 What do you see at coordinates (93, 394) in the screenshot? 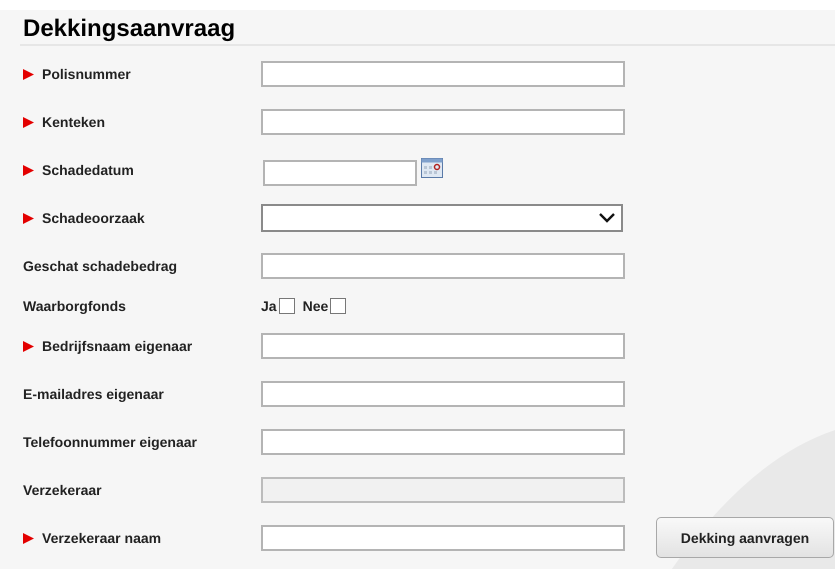
I see `field-label: E-mailadres eigenaar` at bounding box center [93, 394].